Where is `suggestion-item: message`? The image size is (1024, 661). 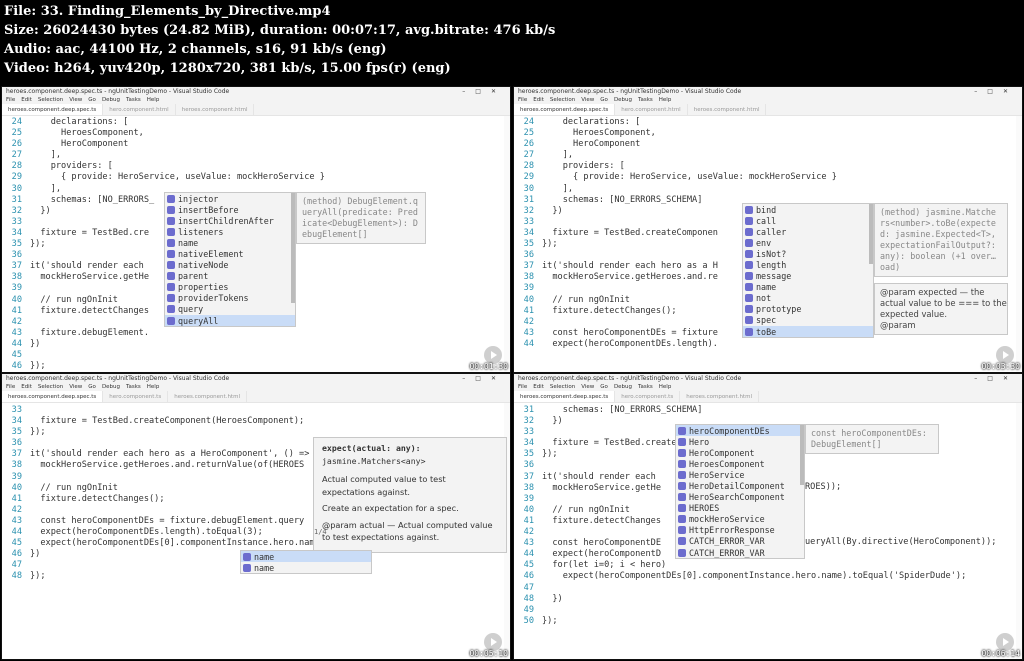 suggestion-item: message is located at coordinates (808, 276).